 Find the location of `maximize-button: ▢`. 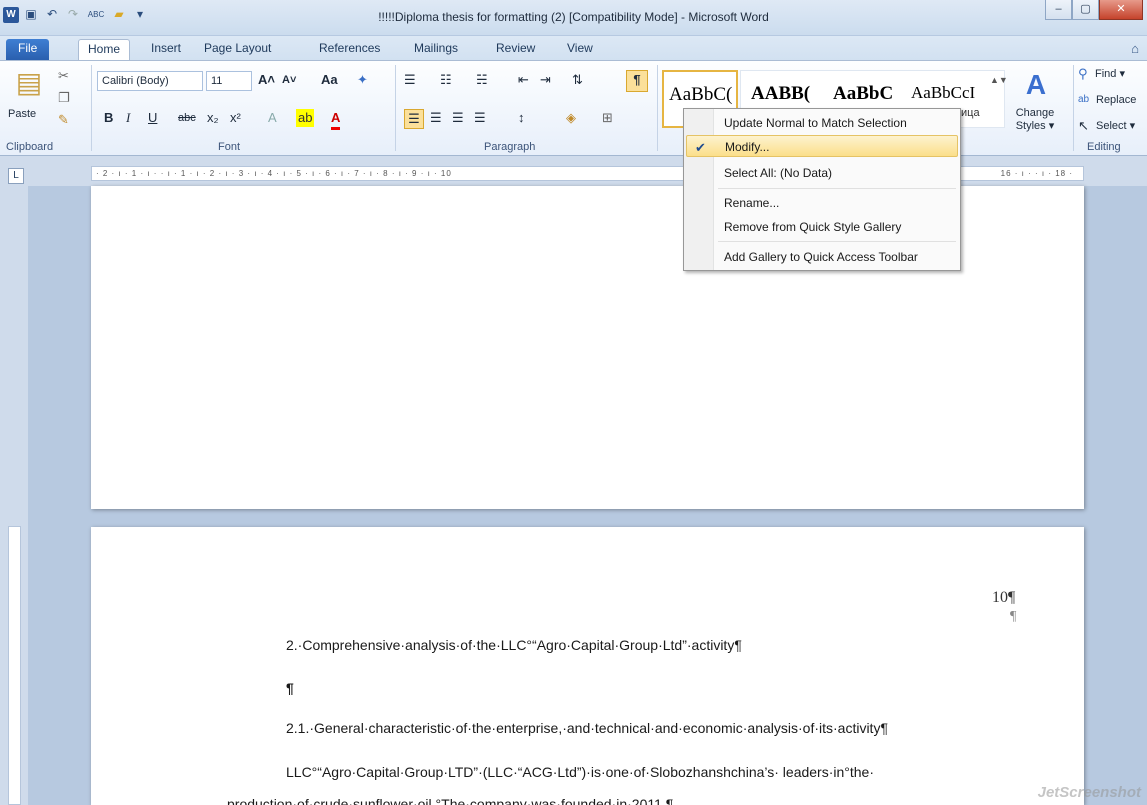

maximize-button: ▢ is located at coordinates (1085, 10).